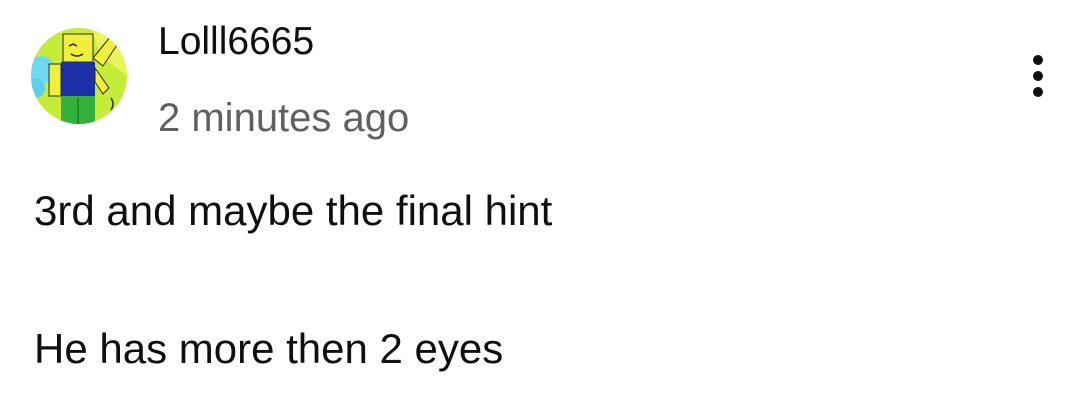 This screenshot has height=414, width=1080. I want to click on comment-author: Lolll6665, so click(236, 42).